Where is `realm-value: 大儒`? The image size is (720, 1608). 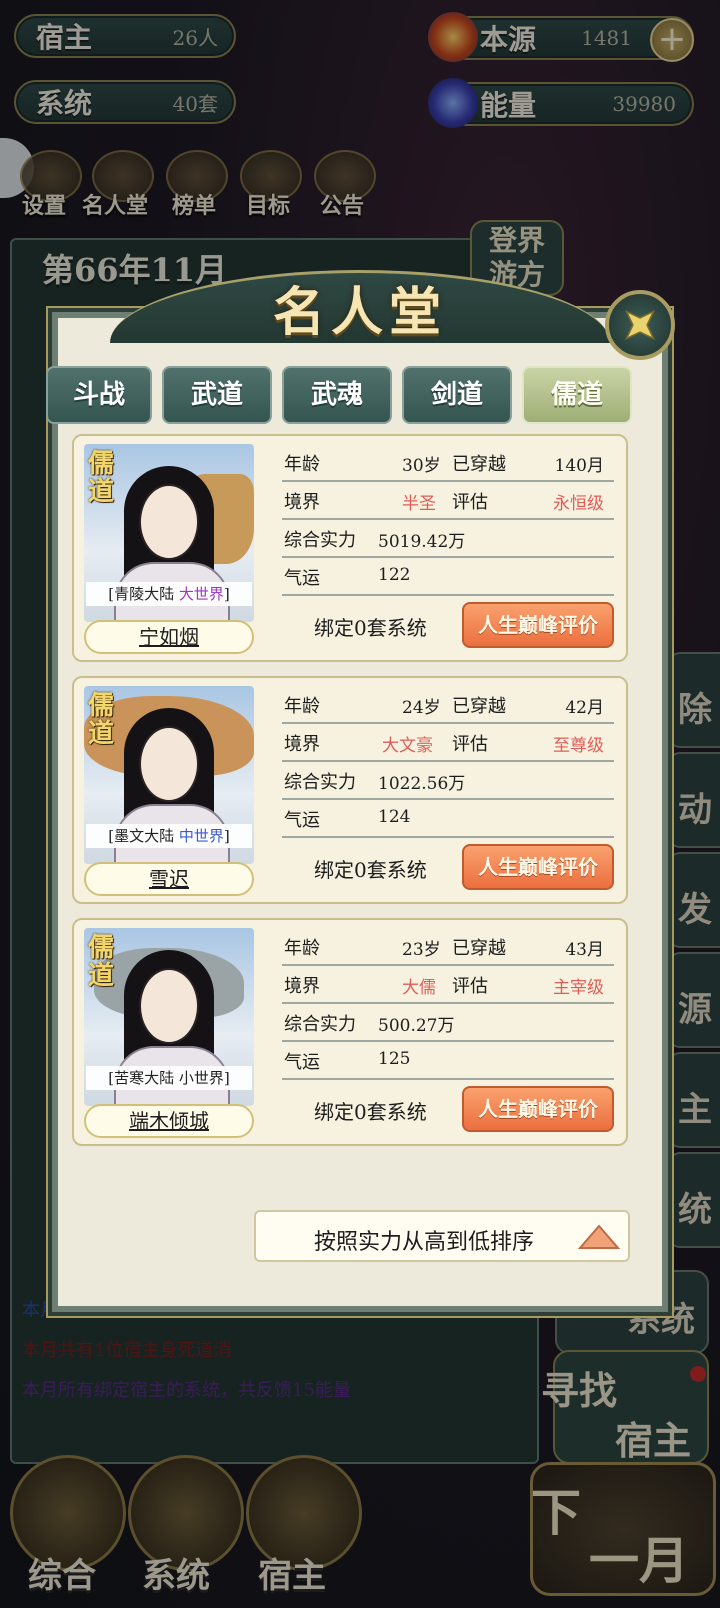
realm-value: 大儒 is located at coordinates (419, 988).